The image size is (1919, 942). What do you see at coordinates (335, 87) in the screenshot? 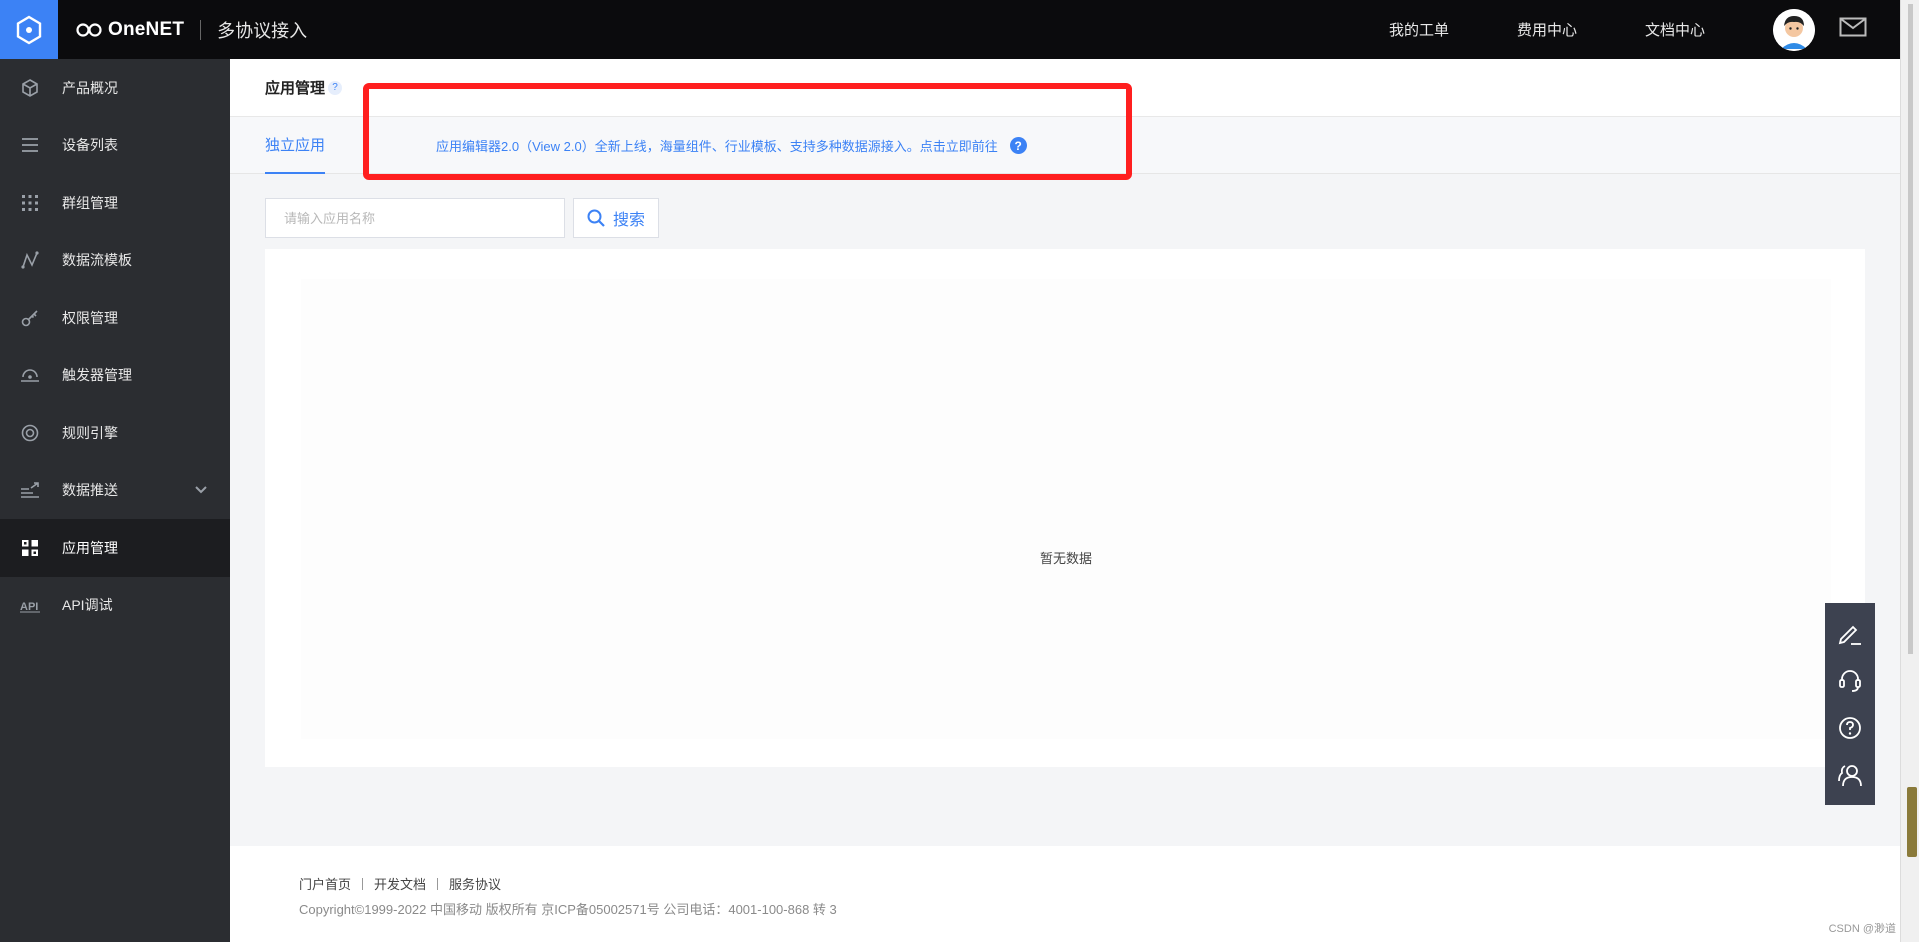
I see `help-icon: ?` at bounding box center [335, 87].